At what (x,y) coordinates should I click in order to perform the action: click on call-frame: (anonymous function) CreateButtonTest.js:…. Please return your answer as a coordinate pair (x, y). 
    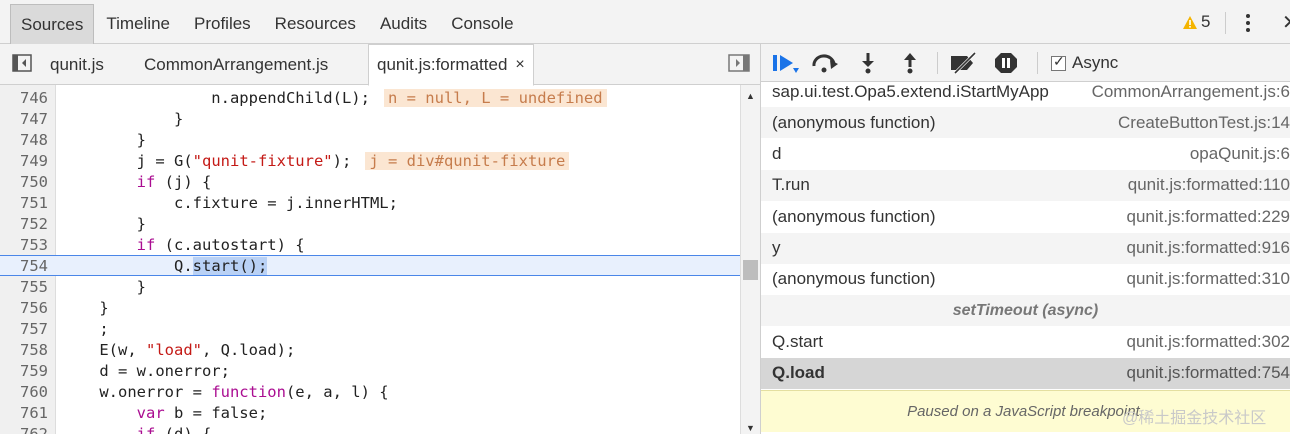
    Looking at the image, I should click on (1025, 123).